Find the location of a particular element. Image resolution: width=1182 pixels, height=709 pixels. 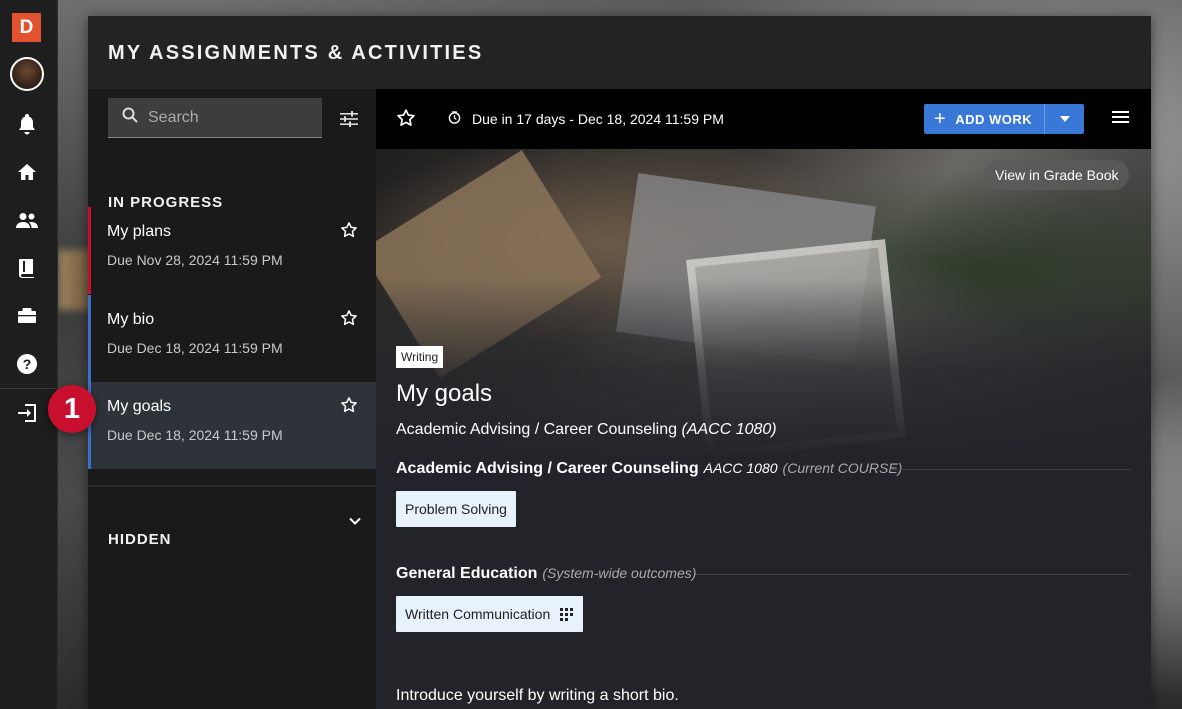

list-item-my-goals: My goals Due Dec 18, 2024 11:59 PM is located at coordinates (232, 425).